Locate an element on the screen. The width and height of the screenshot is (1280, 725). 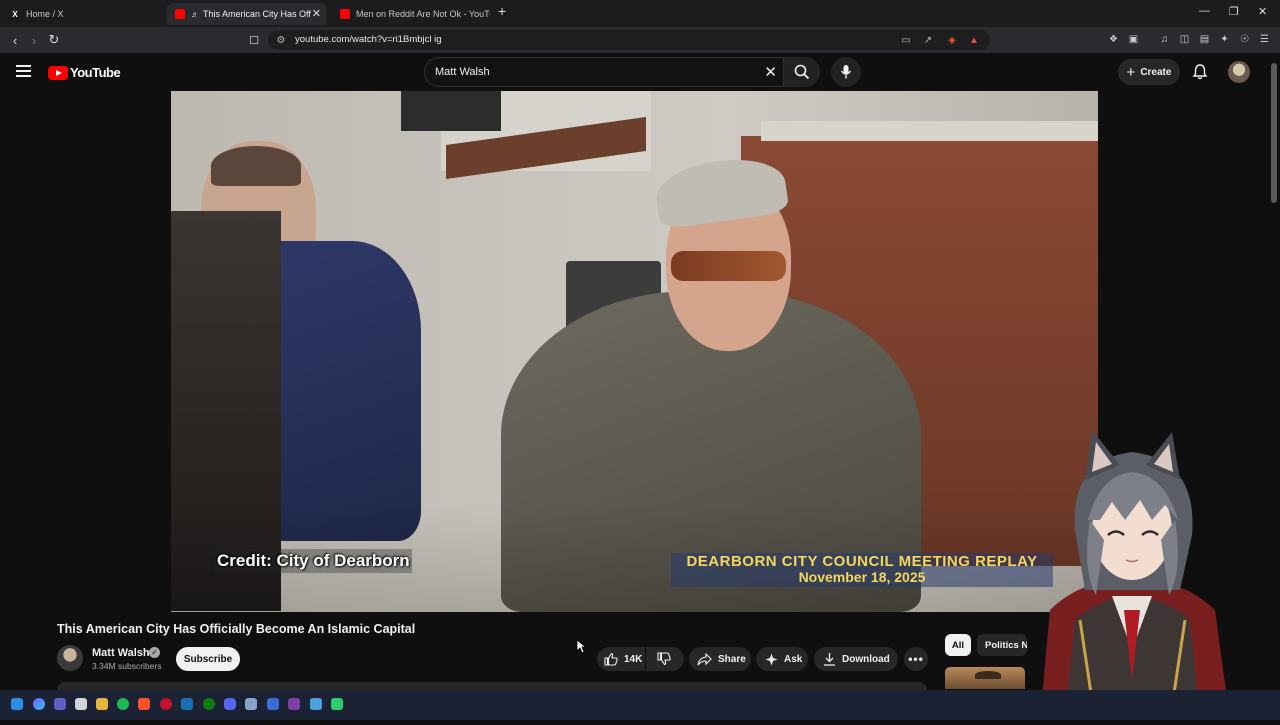
wallet-icon: ▣ is located at coordinates (1133, 39).